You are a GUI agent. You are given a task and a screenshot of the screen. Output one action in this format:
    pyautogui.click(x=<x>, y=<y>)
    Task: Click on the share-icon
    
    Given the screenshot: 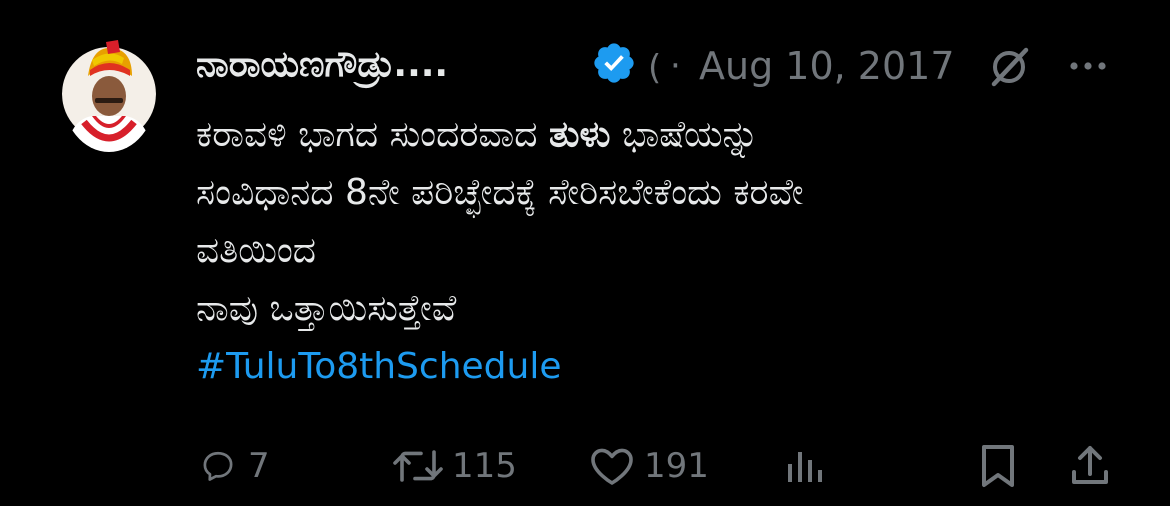 What is the action you would take?
    pyautogui.click(x=1090, y=465)
    